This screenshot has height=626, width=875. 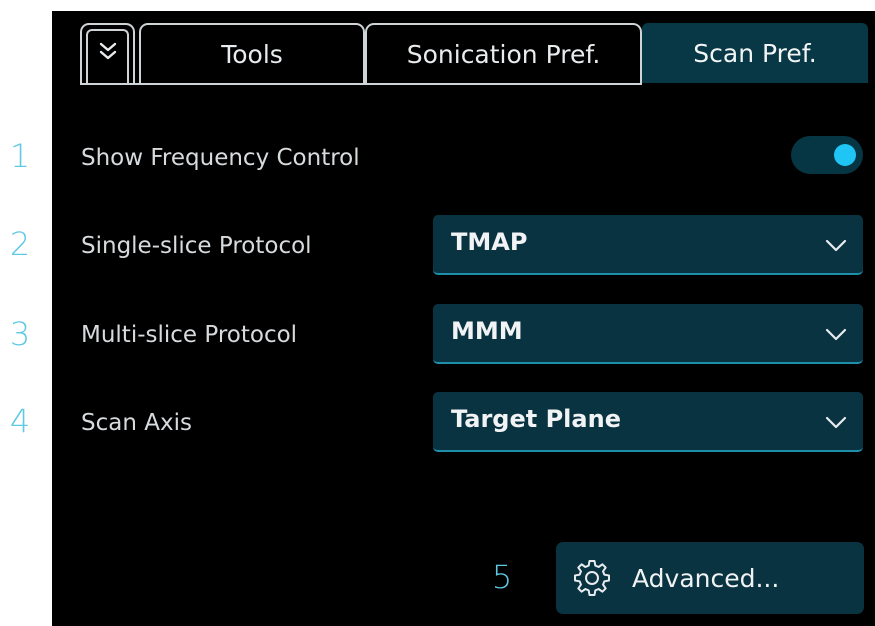 I want to click on scan-axis-value: Target Plane, so click(x=536, y=419).